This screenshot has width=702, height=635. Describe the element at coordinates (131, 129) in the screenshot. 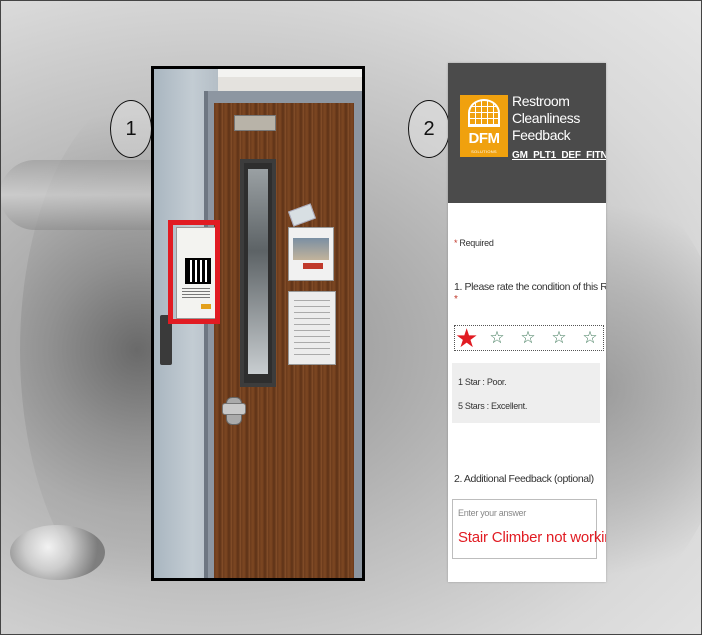

I see `step-1-marker: 1` at that location.